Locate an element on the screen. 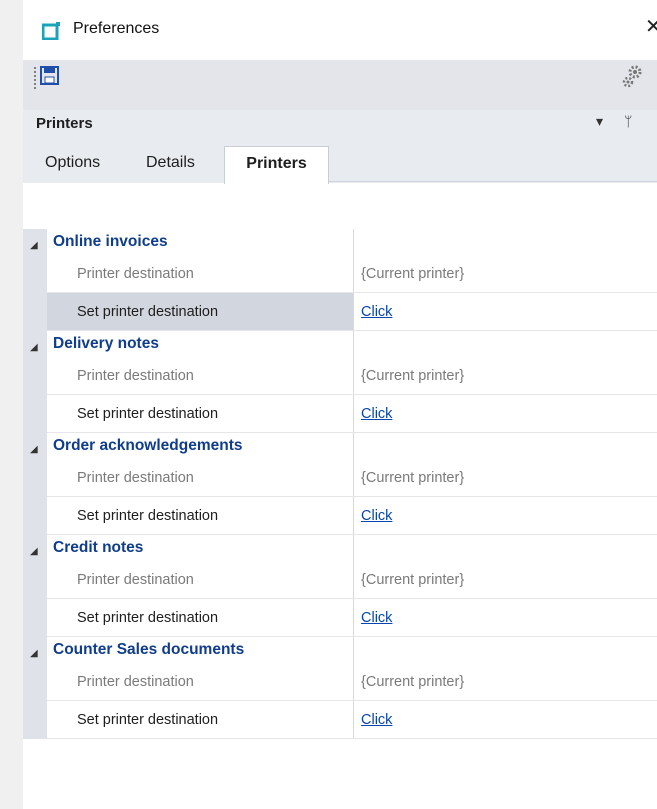 This screenshot has width=657, height=809. pin-icon: ᛘ is located at coordinates (628, 121).